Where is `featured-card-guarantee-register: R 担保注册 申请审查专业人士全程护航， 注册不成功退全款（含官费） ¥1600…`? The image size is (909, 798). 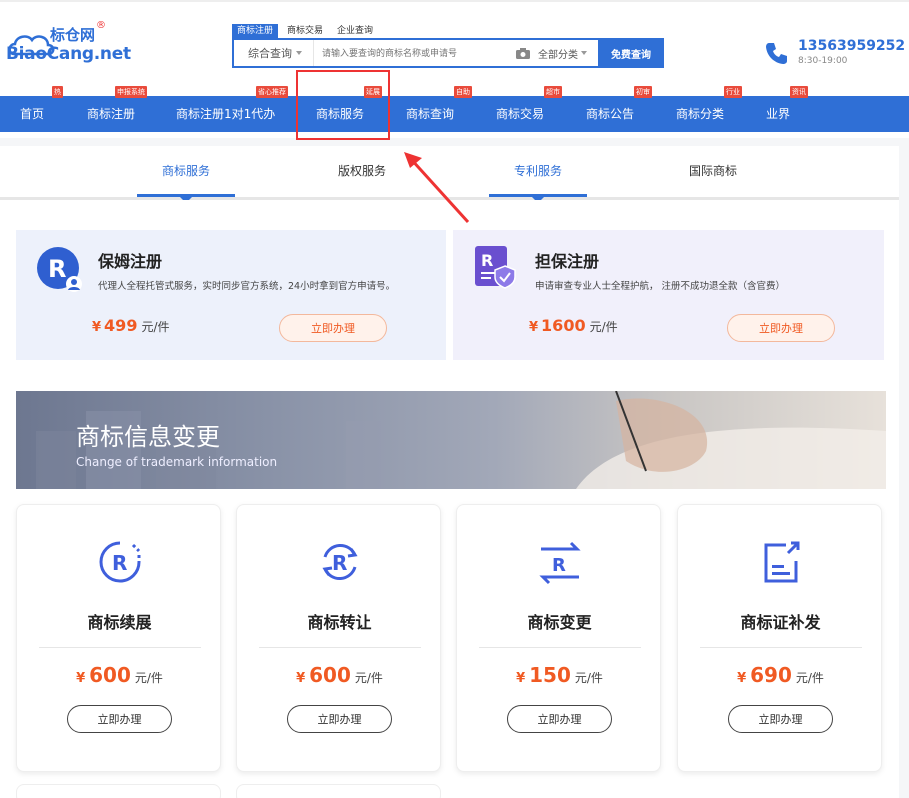 featured-card-guarantee-register: R 担保注册 申请审查专业人士全程护航， 注册不成功退全款（含官费） ¥1600… is located at coordinates (668, 295).